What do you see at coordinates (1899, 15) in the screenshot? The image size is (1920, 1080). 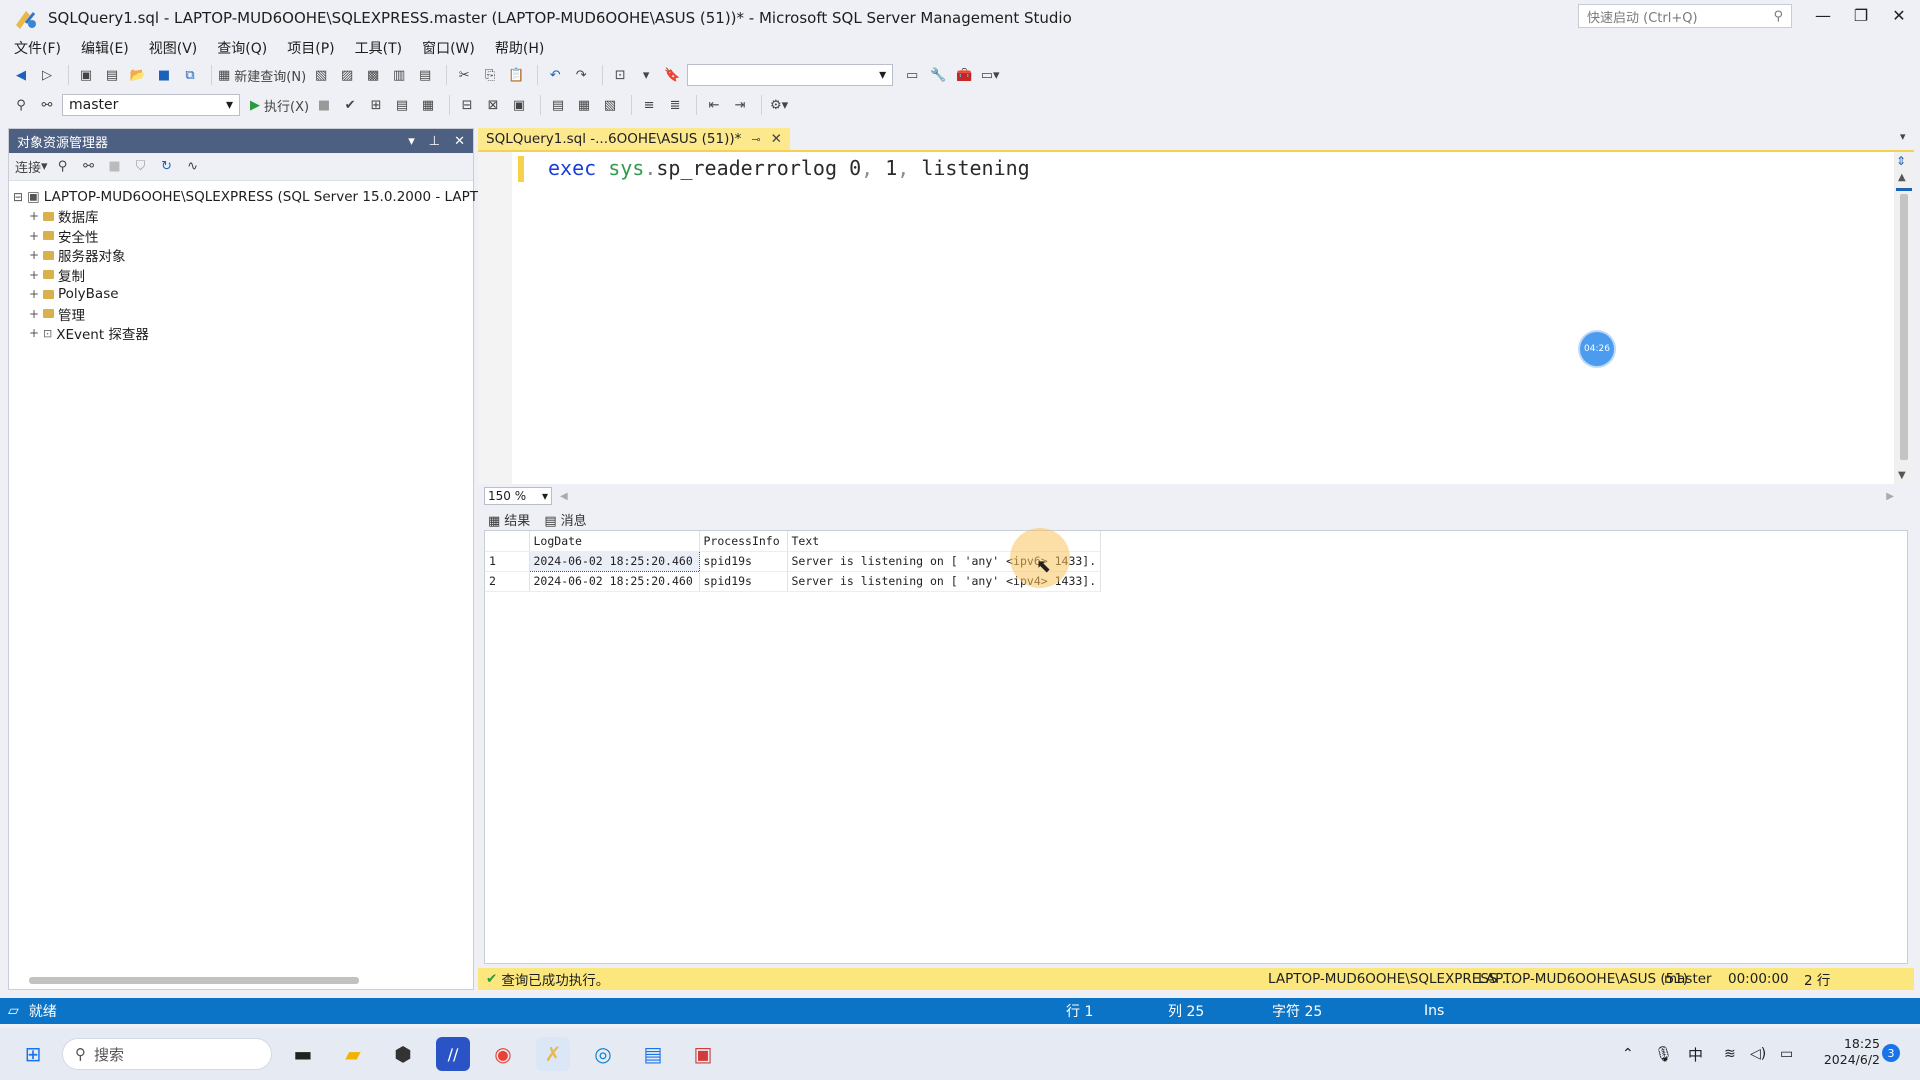 I see `close-window-button: ✕` at bounding box center [1899, 15].